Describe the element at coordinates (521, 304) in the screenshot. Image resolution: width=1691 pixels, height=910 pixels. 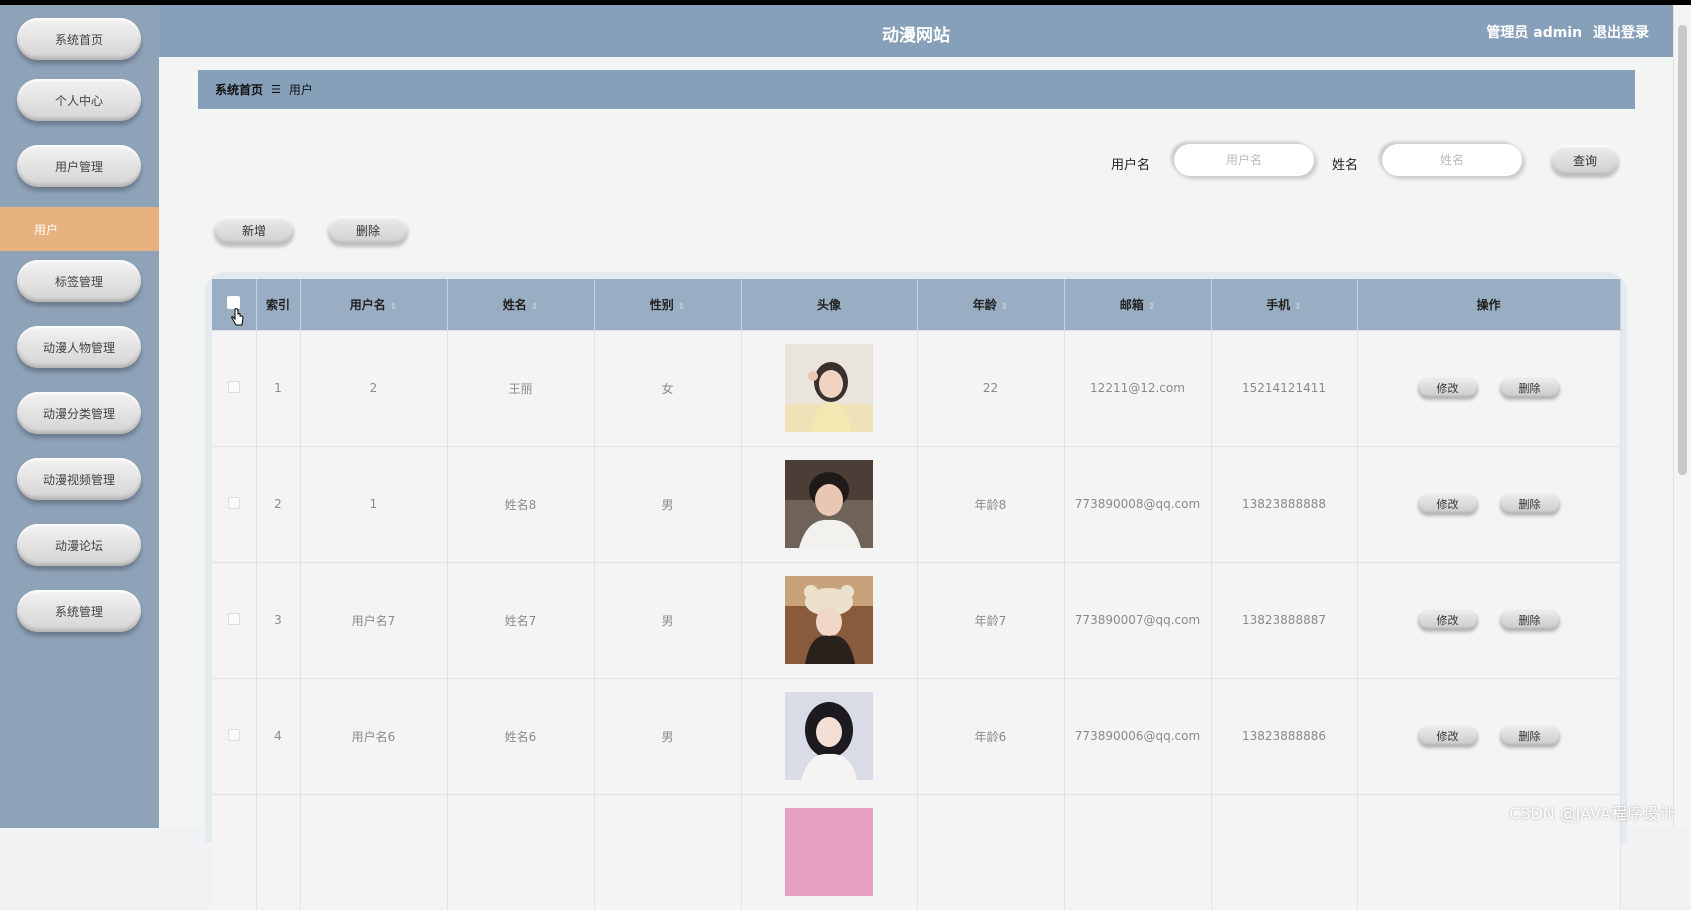
I see `column-header-name: 姓名 ⇕` at that location.